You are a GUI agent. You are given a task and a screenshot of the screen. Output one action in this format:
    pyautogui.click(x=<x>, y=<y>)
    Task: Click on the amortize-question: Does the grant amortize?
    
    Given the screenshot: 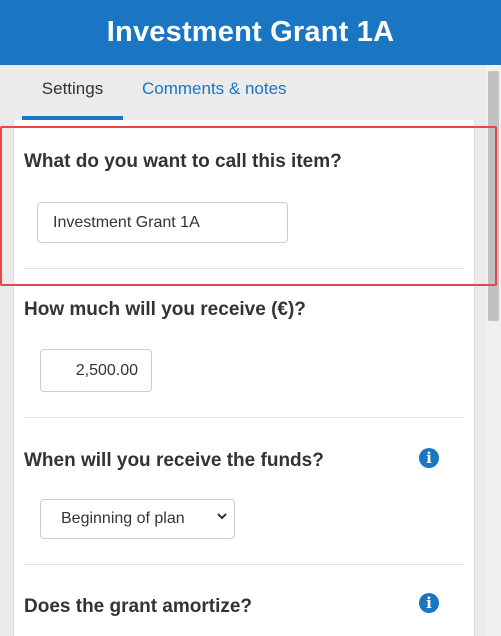 What is the action you would take?
    pyautogui.click(x=138, y=606)
    